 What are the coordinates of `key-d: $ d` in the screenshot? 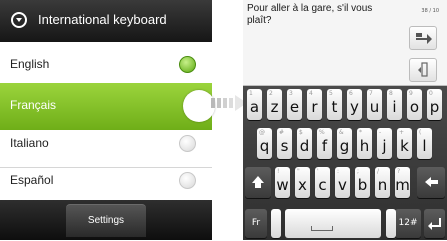 It's located at (304, 143).